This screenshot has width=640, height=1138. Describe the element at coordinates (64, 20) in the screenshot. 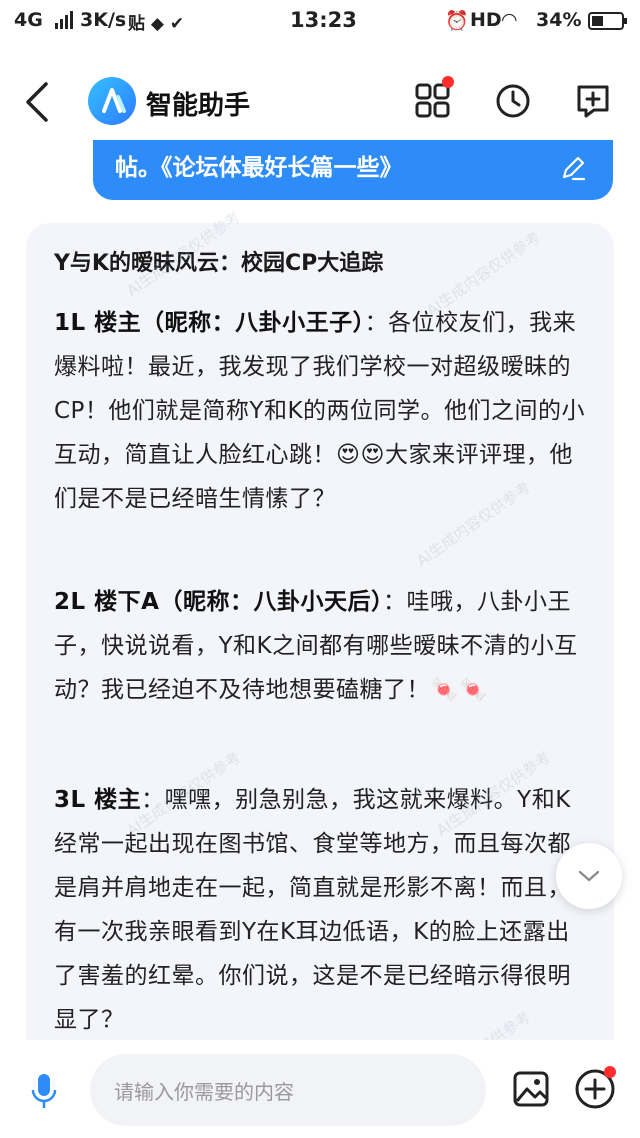

I see `signal-icon` at that location.